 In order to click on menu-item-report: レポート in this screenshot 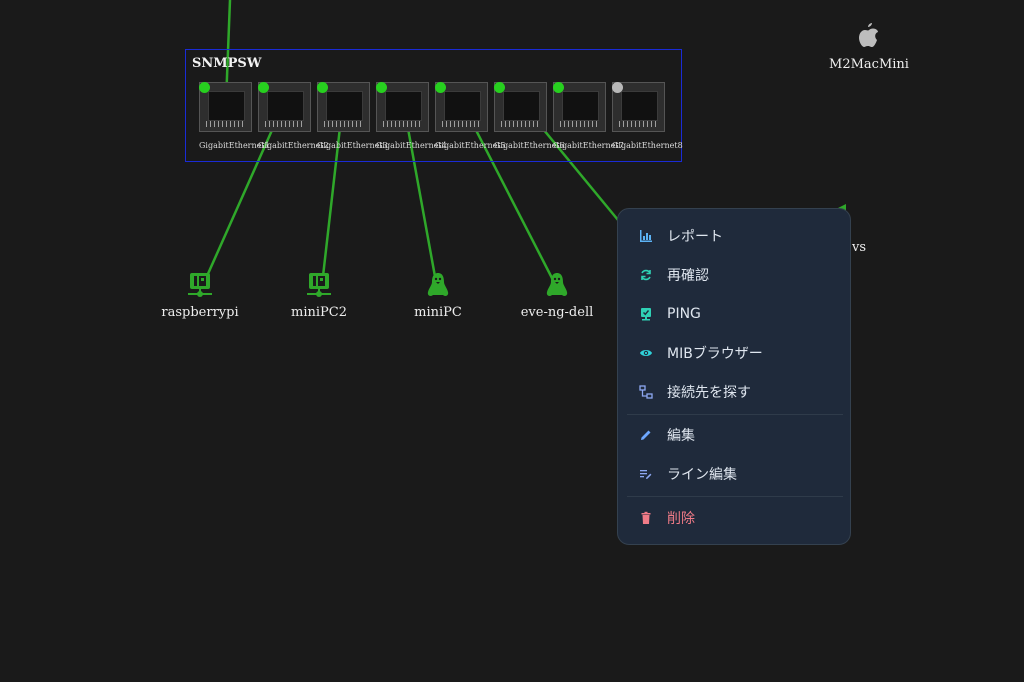, I will do `click(734, 236)`.